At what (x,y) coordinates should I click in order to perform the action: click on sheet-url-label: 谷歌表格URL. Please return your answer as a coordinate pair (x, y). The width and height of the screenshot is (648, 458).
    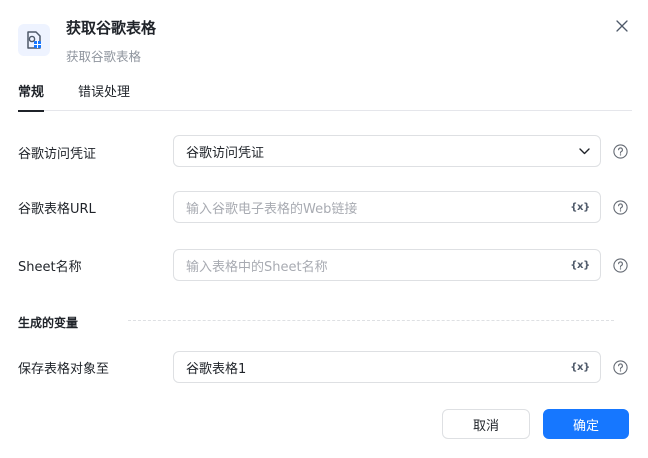
    Looking at the image, I should click on (57, 209).